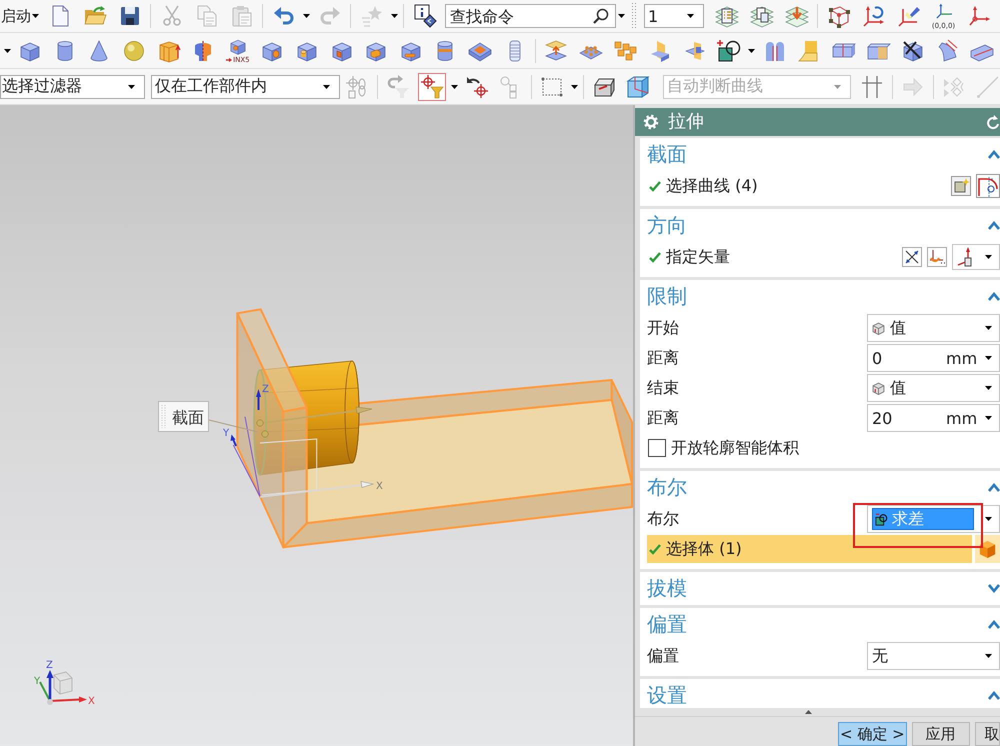 This screenshot has width=1000, height=746. I want to click on info-icon, so click(424, 16).